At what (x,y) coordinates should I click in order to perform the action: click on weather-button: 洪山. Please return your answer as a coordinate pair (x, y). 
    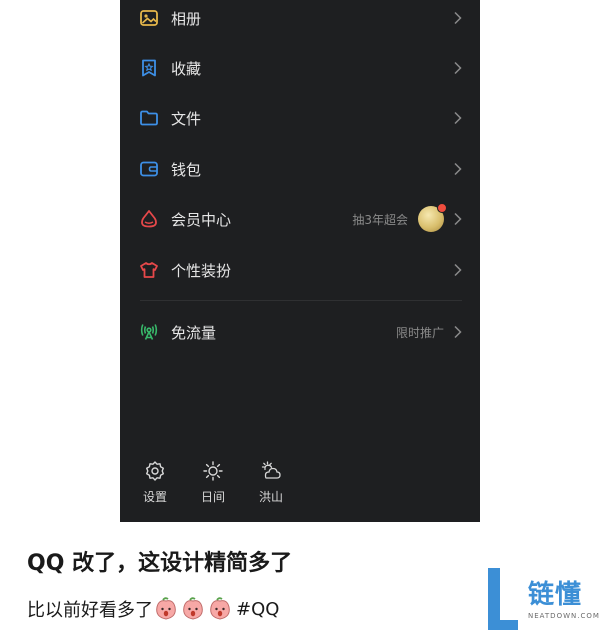
    Looking at the image, I should click on (271, 482).